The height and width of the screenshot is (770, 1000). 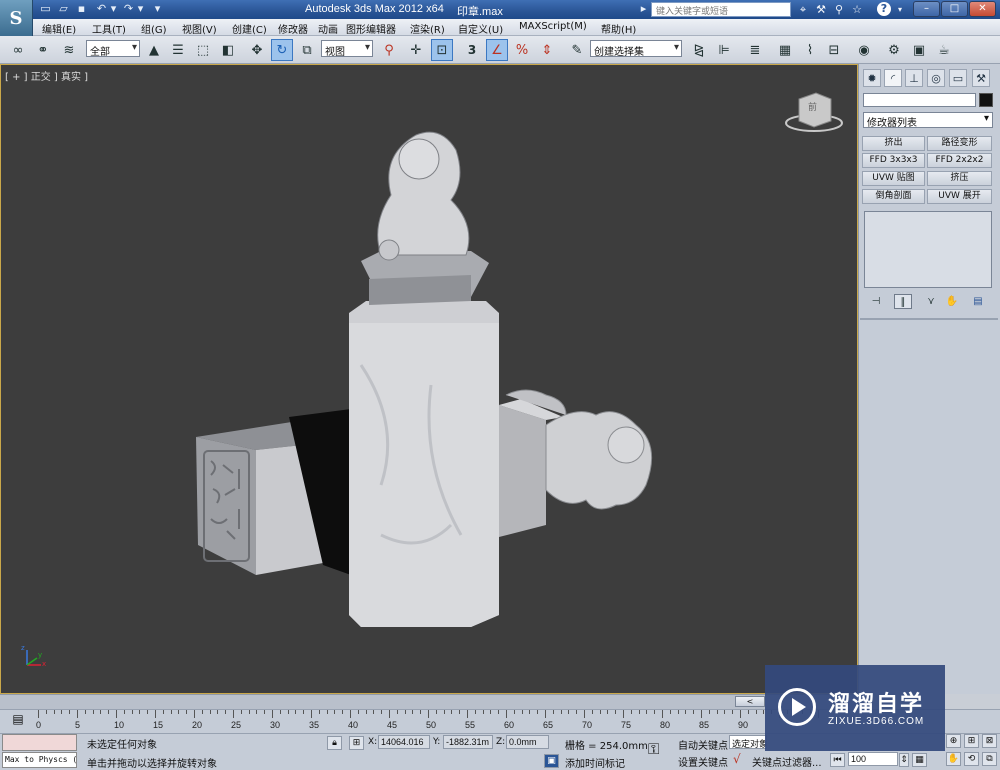 I want to click on selection-filter-dropdown: 全部, so click(x=113, y=49).